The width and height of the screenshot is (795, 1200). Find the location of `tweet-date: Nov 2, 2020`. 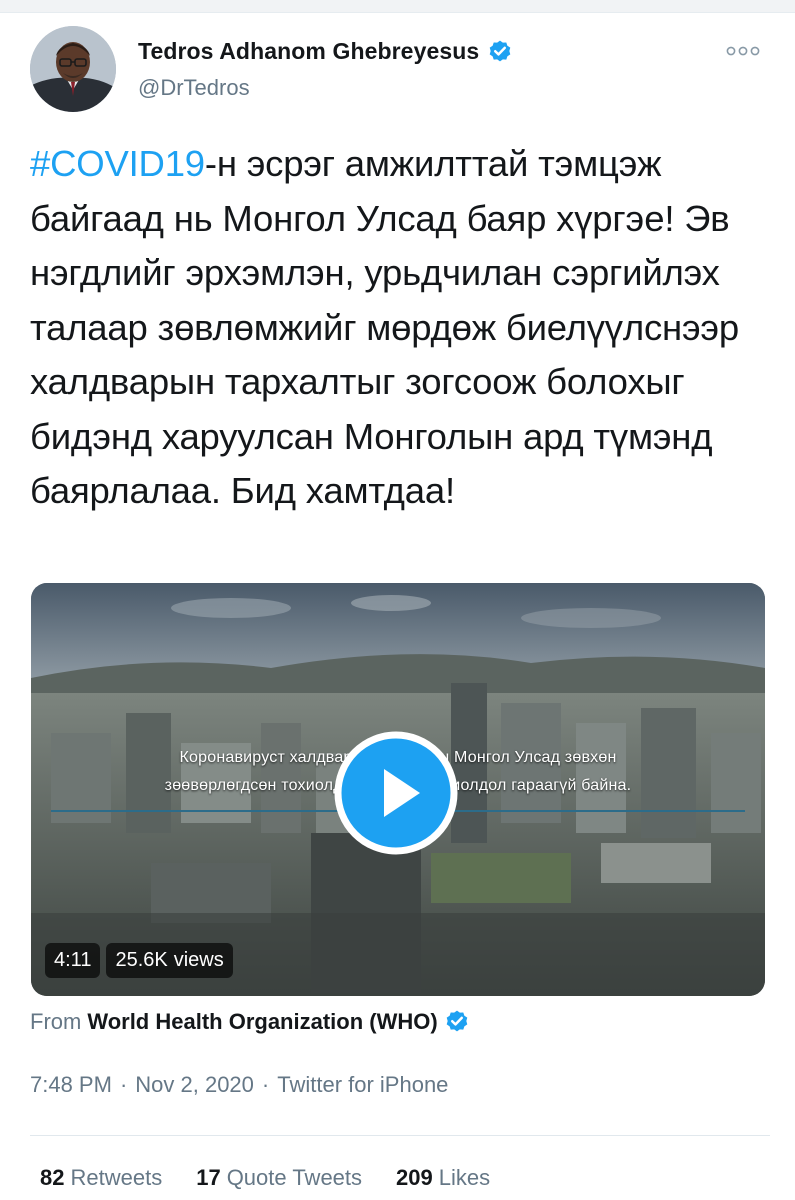

tweet-date: Nov 2, 2020 is located at coordinates (194, 1085).